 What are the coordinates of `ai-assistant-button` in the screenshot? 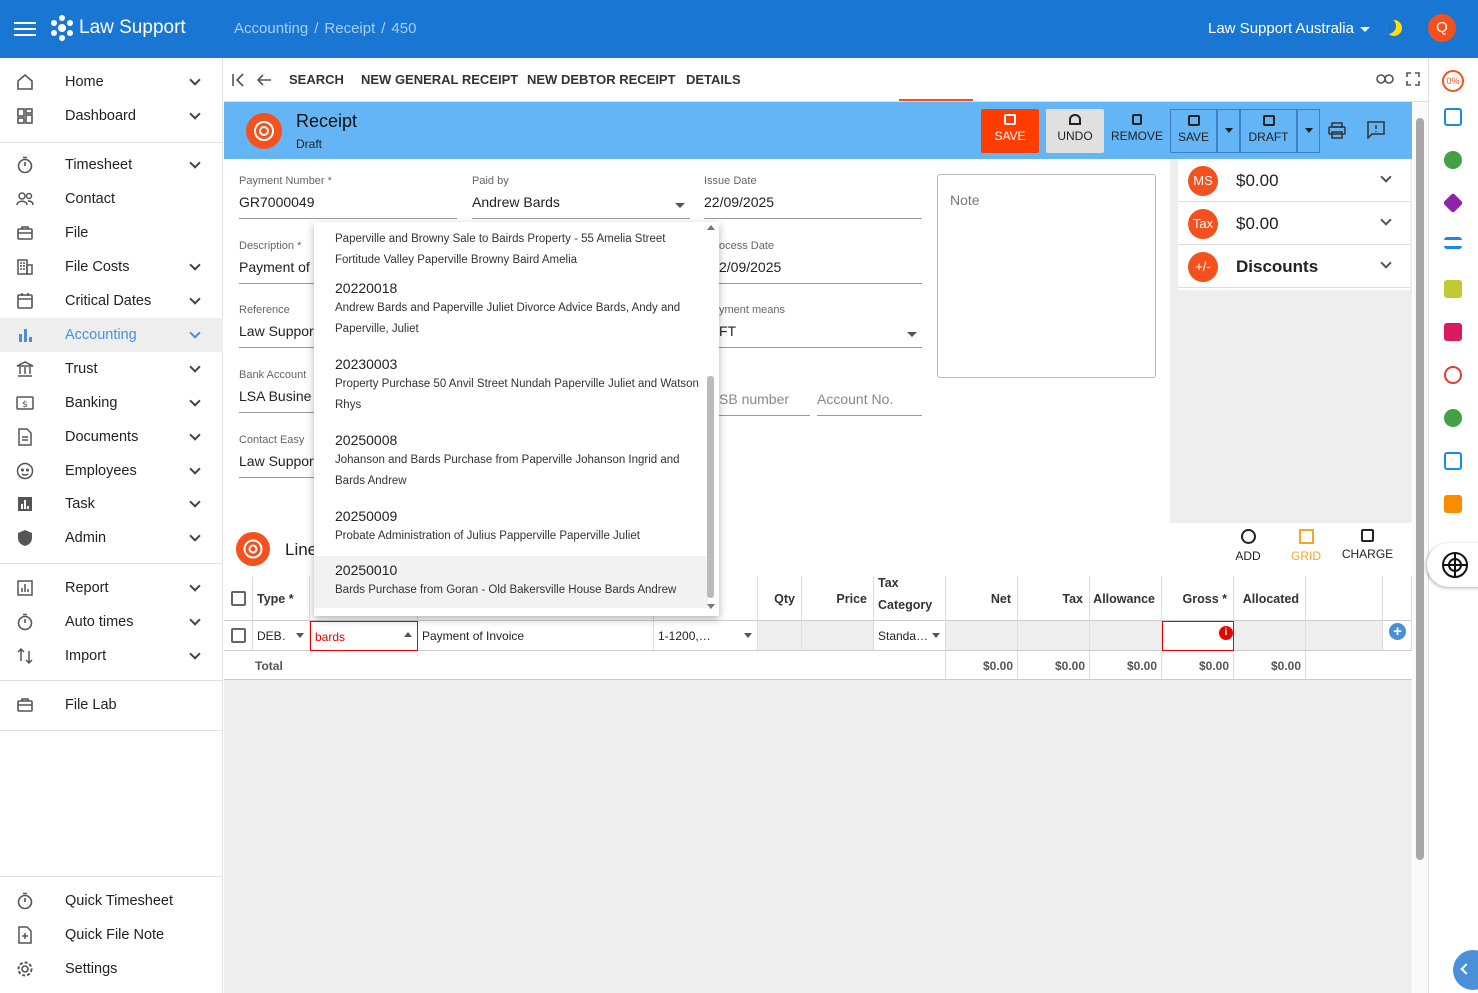 It's located at (1452, 565).